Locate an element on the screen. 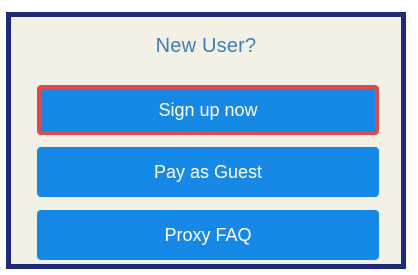 This screenshot has height=275, width=418. pay-as-guest-button: Pay as Guest is located at coordinates (208, 172).